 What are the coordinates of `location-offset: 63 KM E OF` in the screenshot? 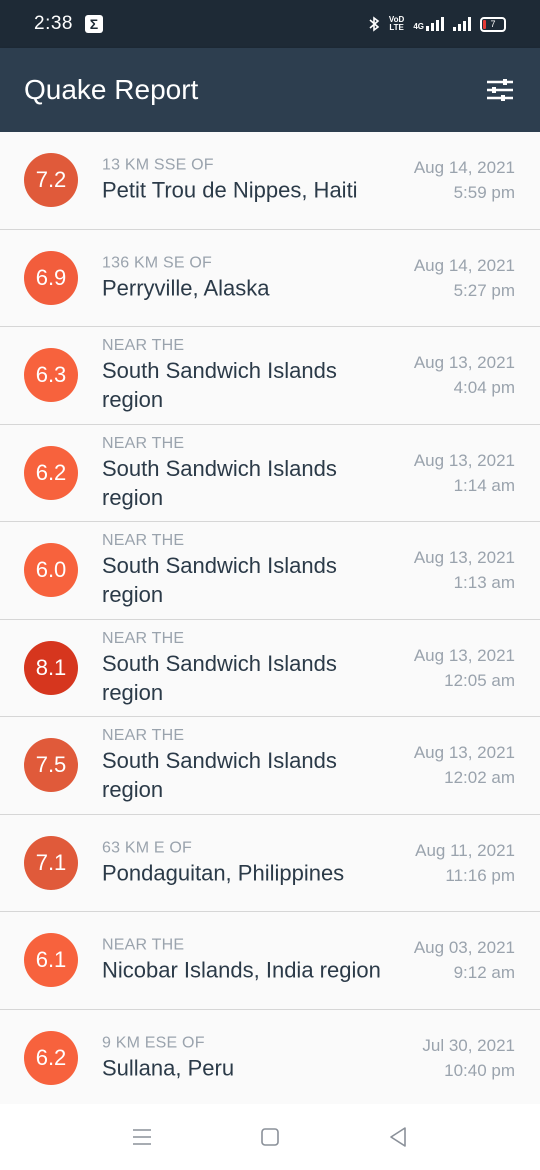 It's located at (147, 848).